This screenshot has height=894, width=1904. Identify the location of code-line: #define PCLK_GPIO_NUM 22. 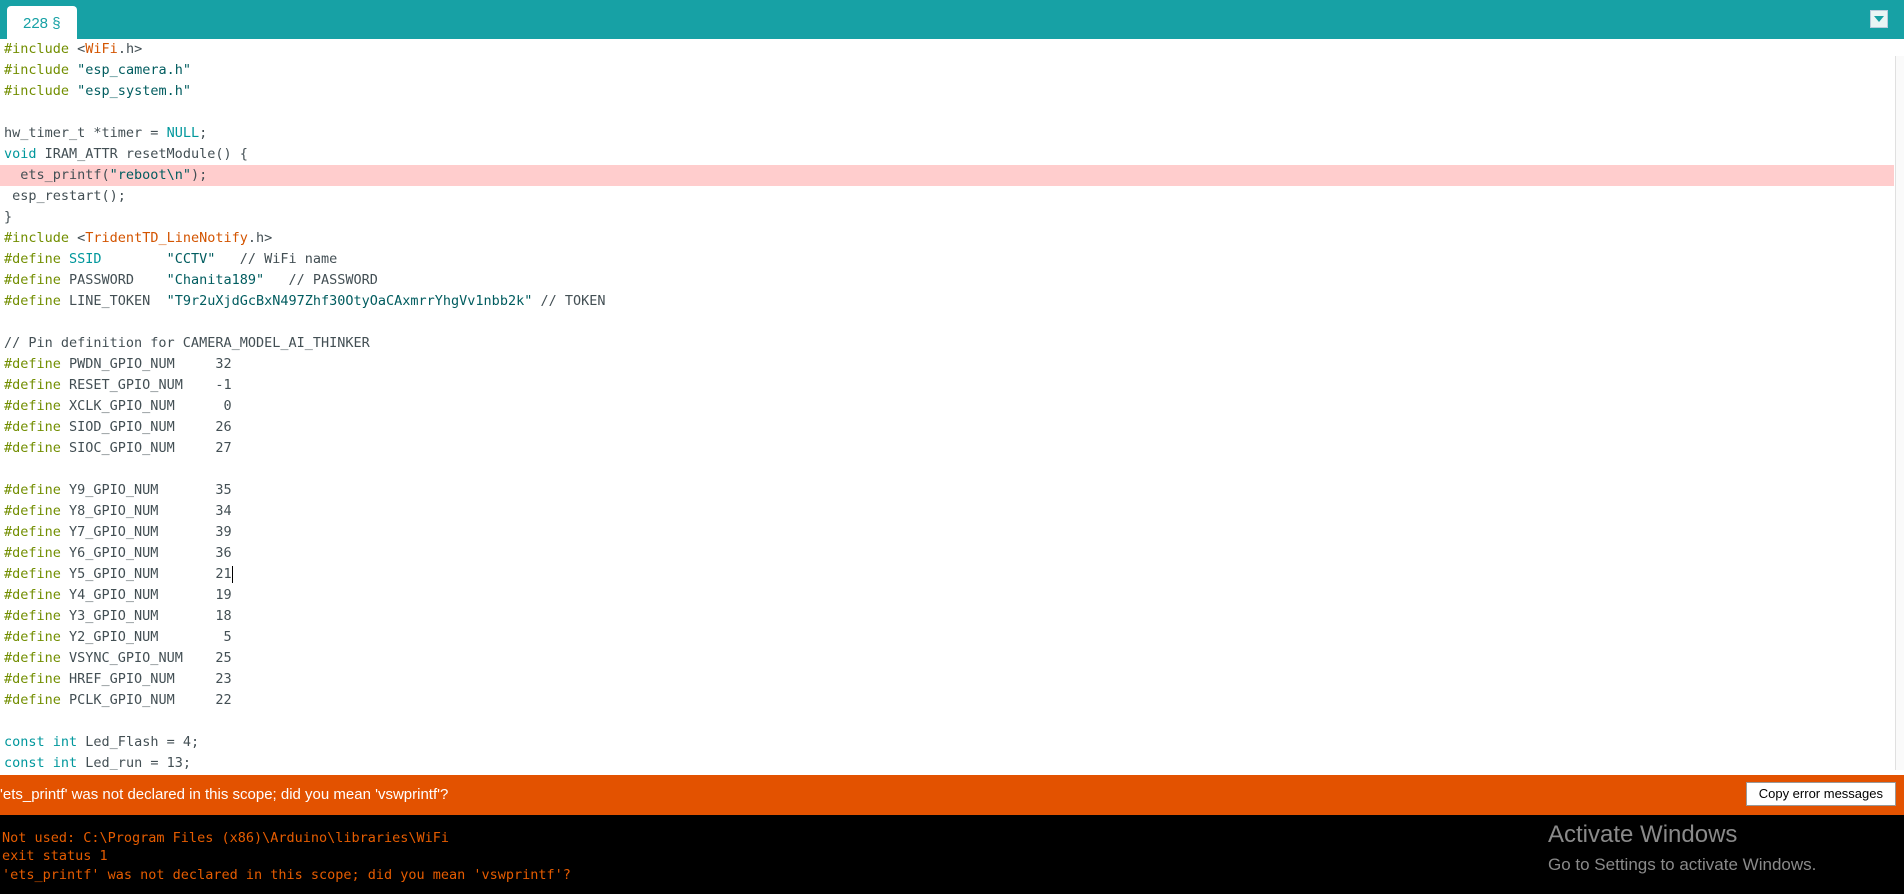
(947, 700).